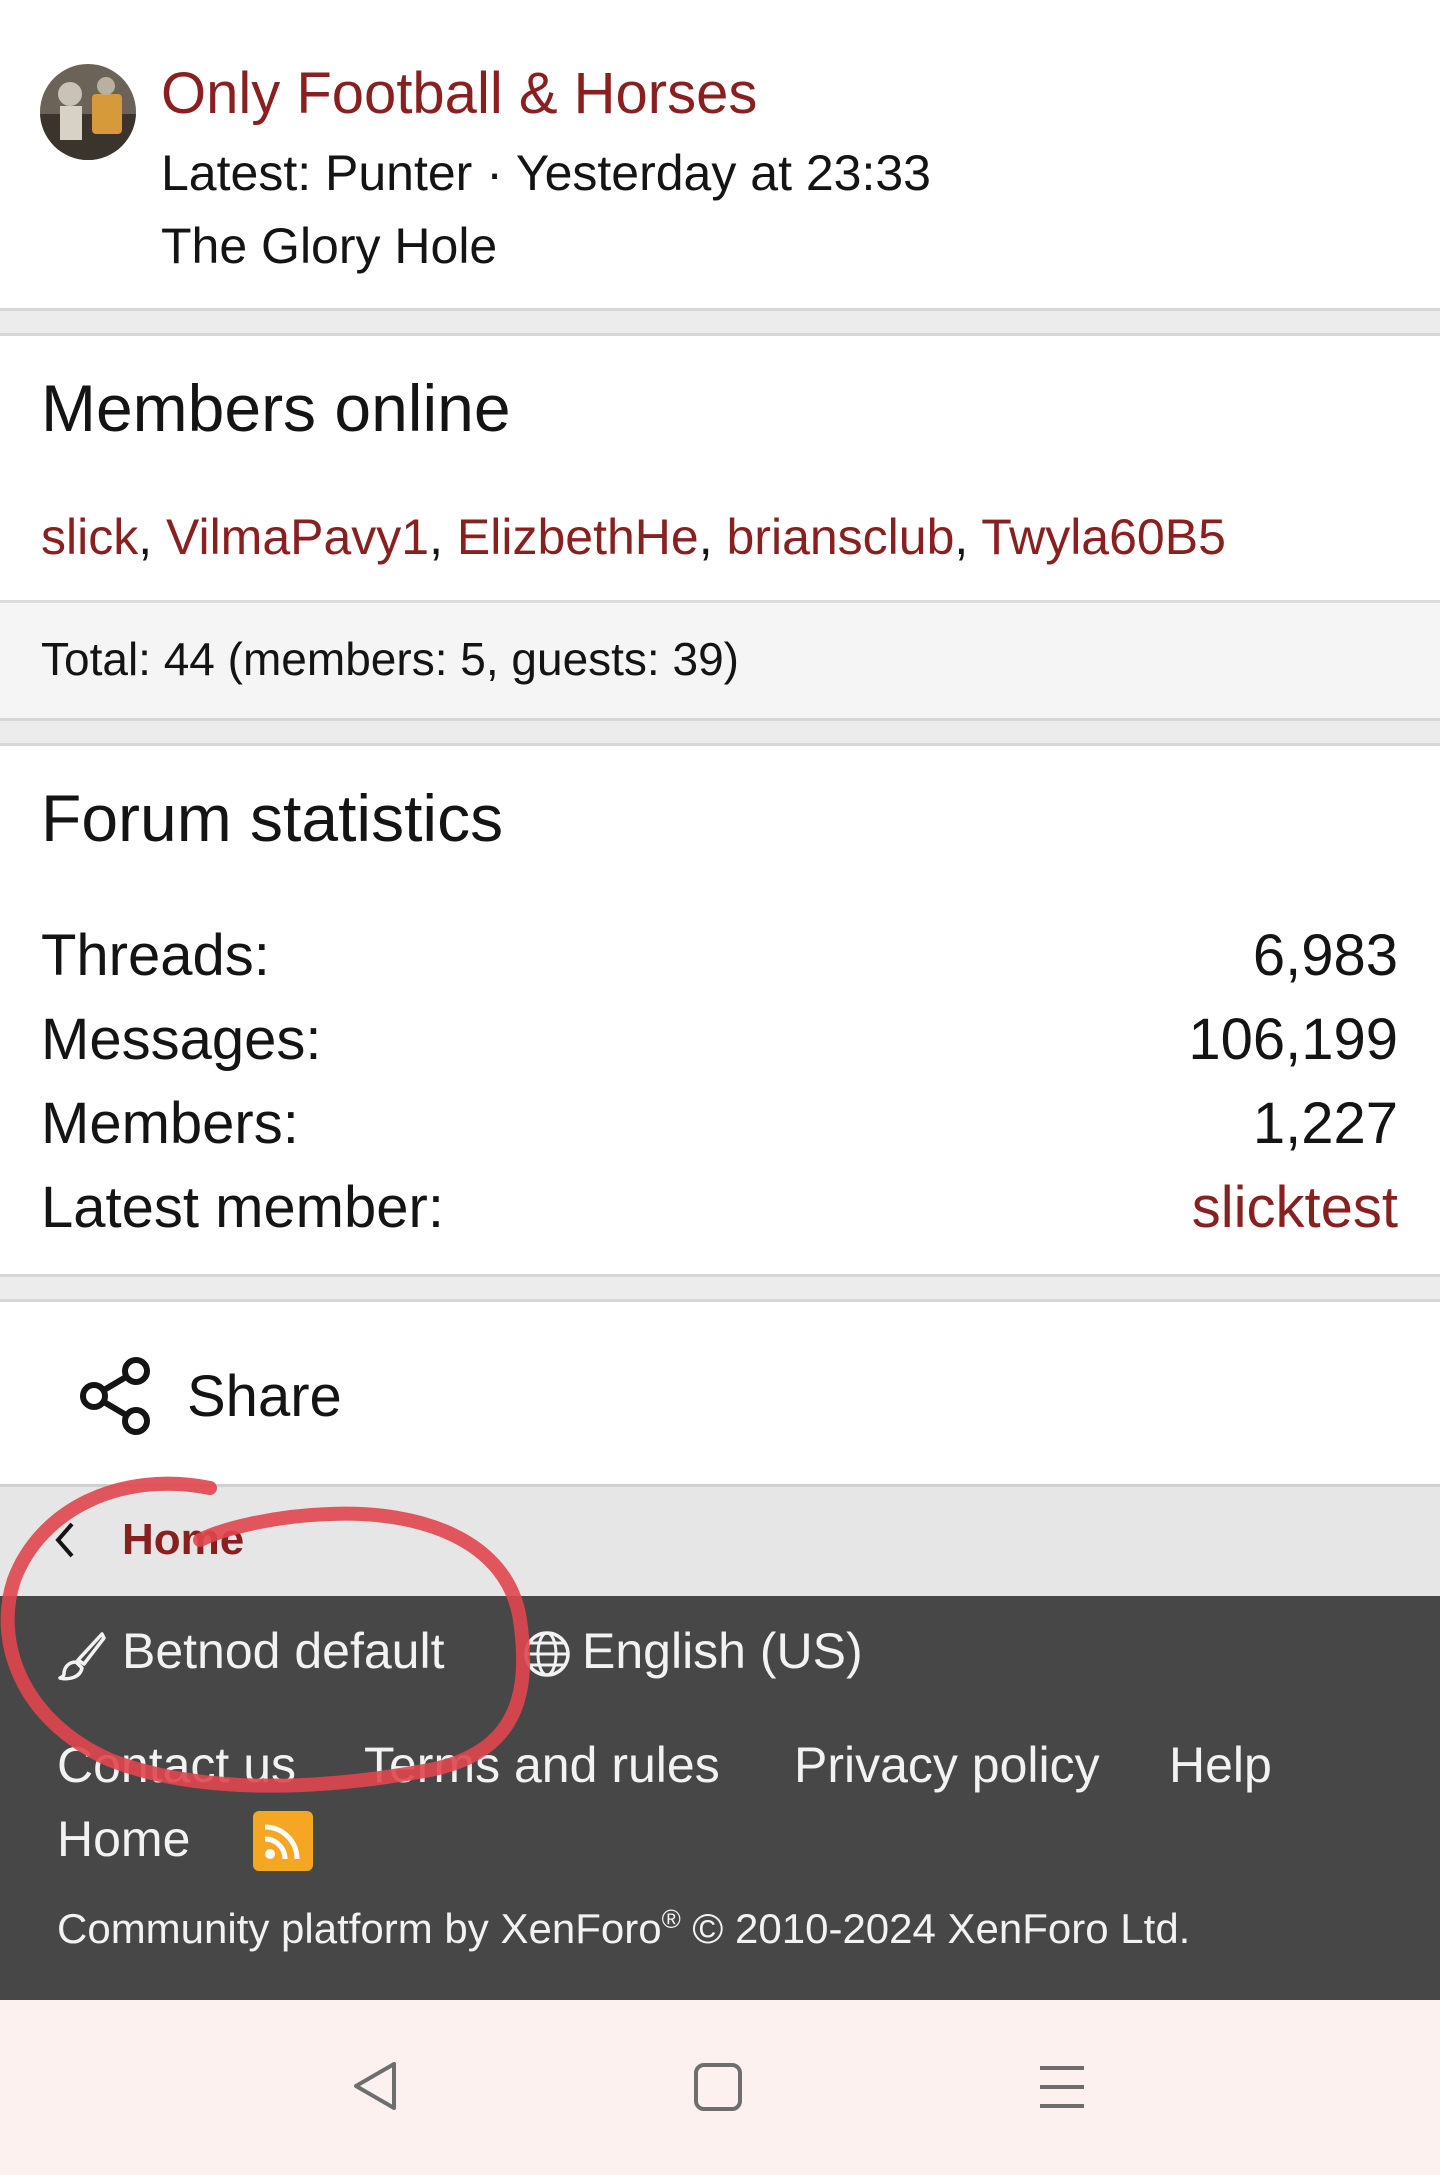  Describe the element at coordinates (65, 1540) in the screenshot. I see `chevron-left-icon` at that location.